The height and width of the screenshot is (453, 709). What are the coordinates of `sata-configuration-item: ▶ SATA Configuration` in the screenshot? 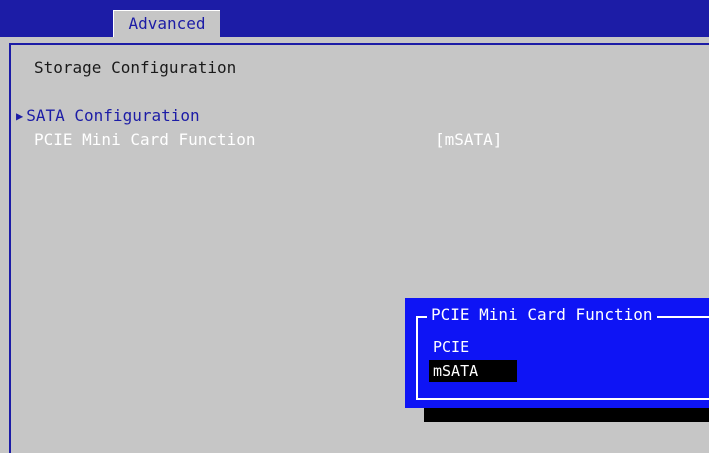 It's located at (108, 117).